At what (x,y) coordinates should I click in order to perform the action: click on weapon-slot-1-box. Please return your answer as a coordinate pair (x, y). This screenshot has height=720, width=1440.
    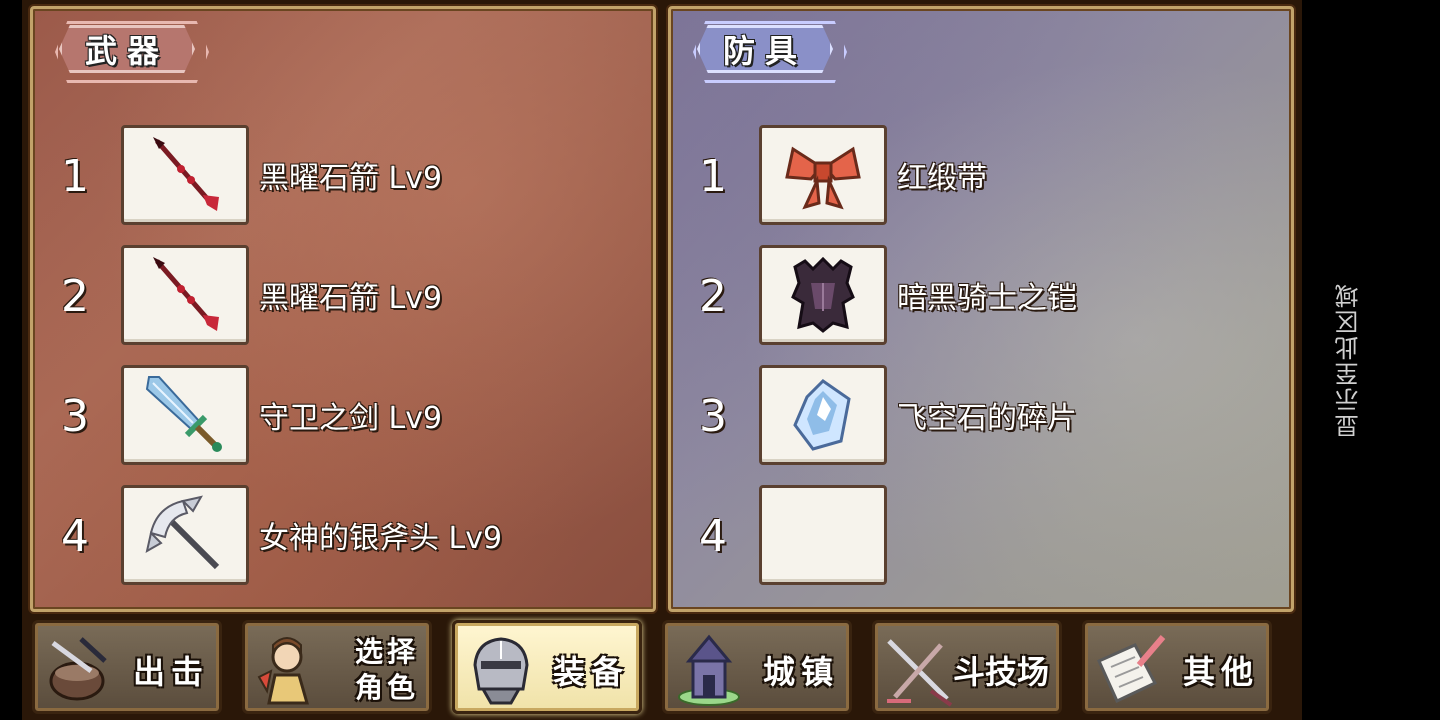
    Looking at the image, I should click on (185, 175).